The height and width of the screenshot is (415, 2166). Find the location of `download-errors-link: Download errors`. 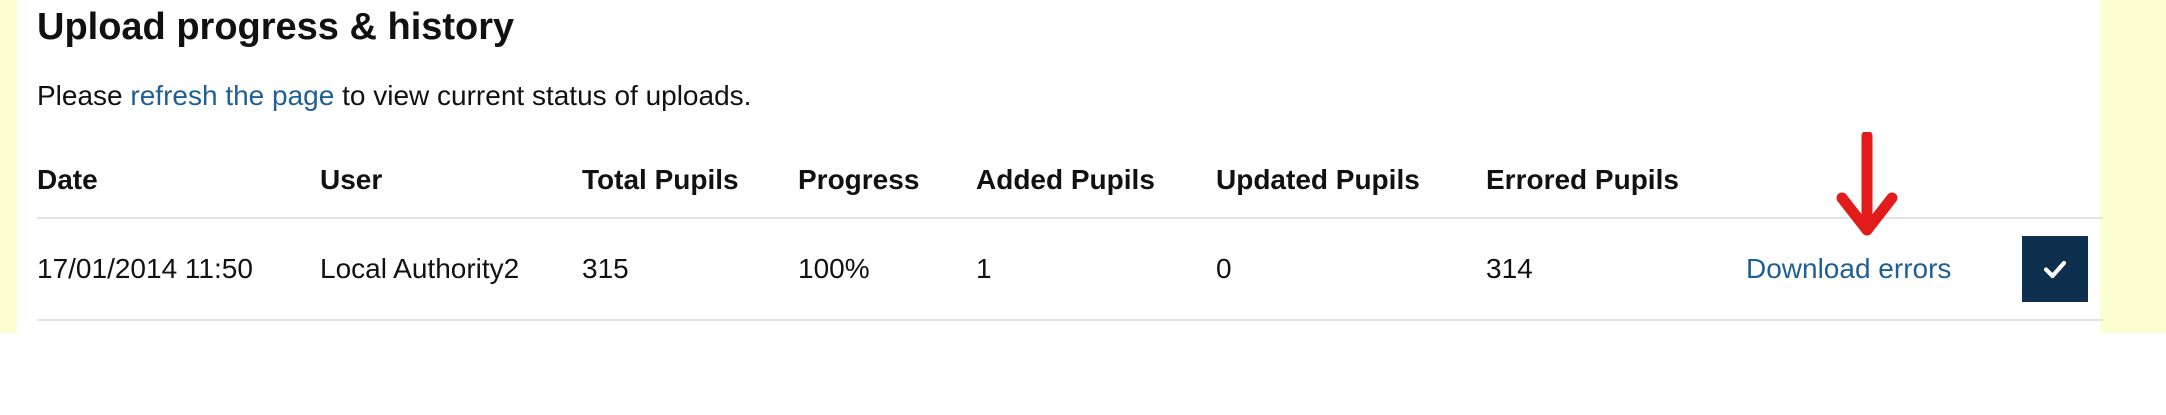

download-errors-link: Download errors is located at coordinates (1848, 269).